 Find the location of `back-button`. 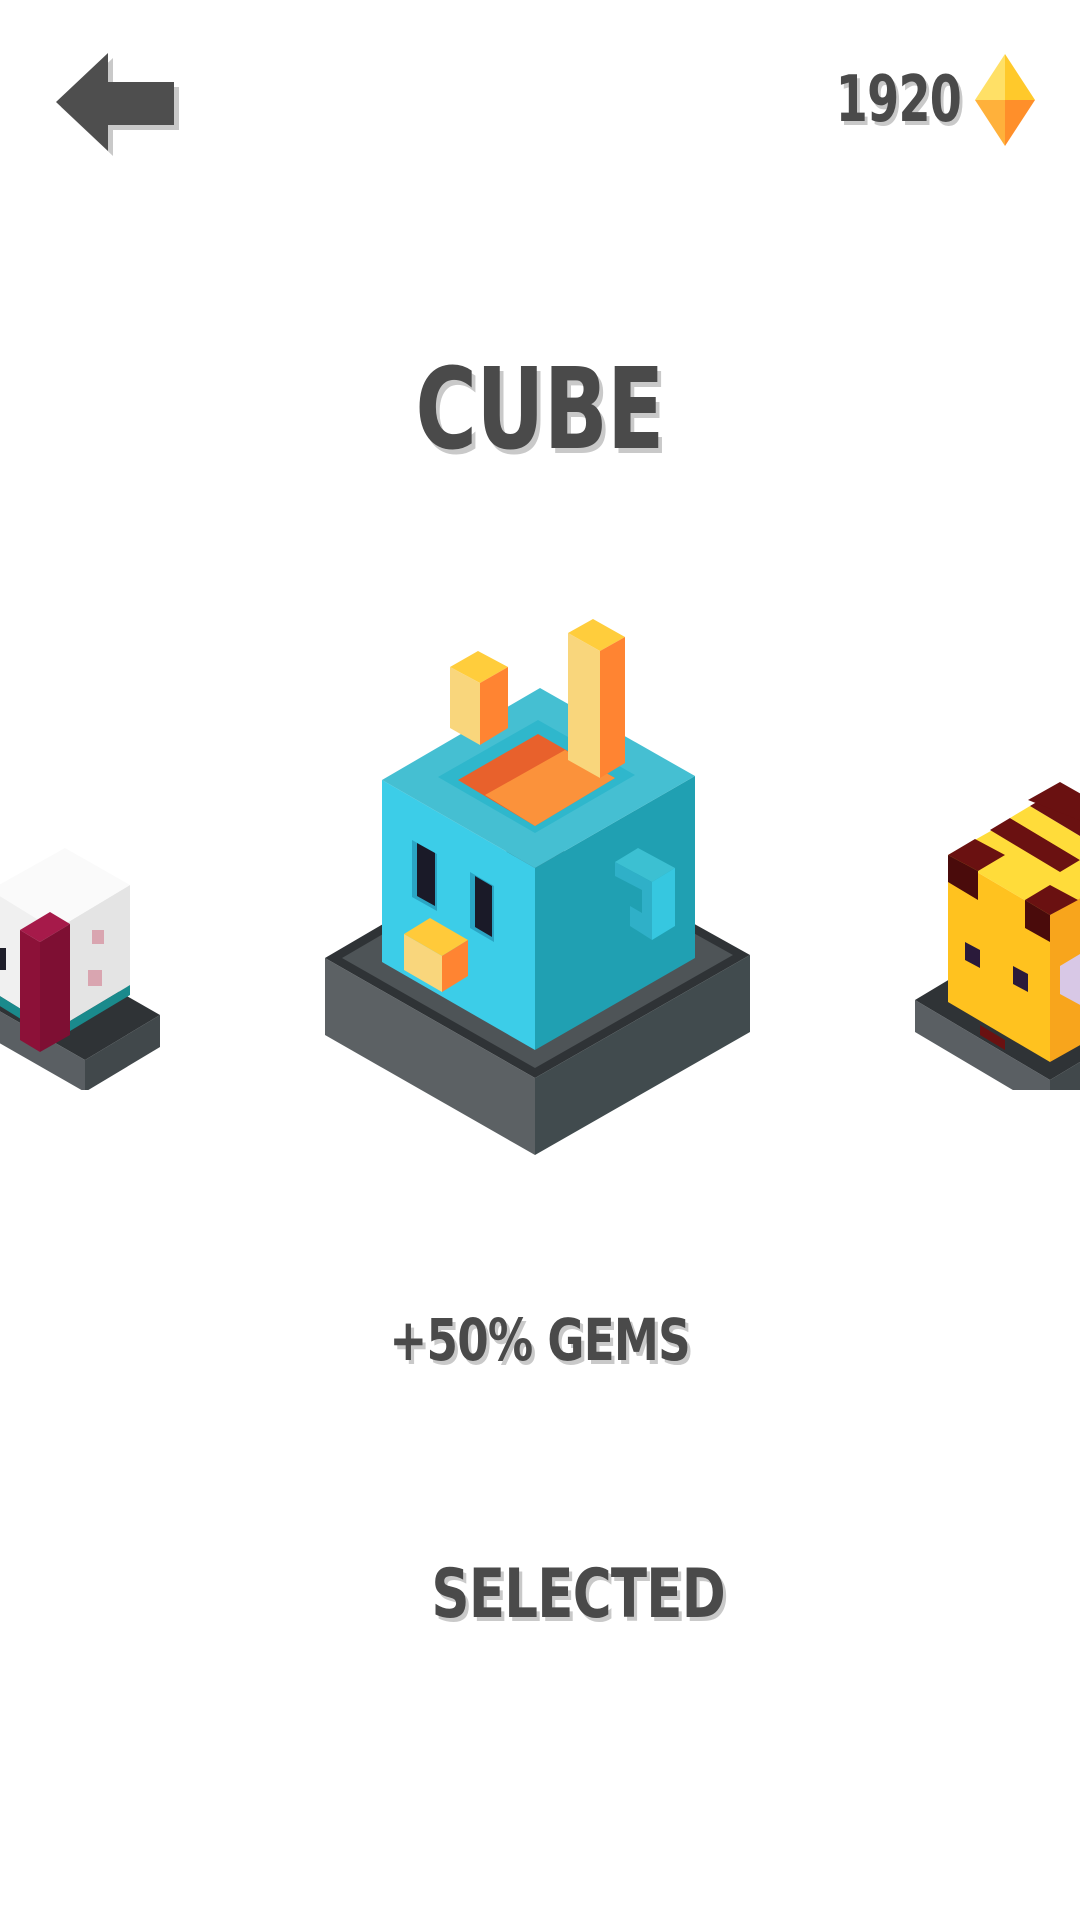

back-button is located at coordinates (115, 102).